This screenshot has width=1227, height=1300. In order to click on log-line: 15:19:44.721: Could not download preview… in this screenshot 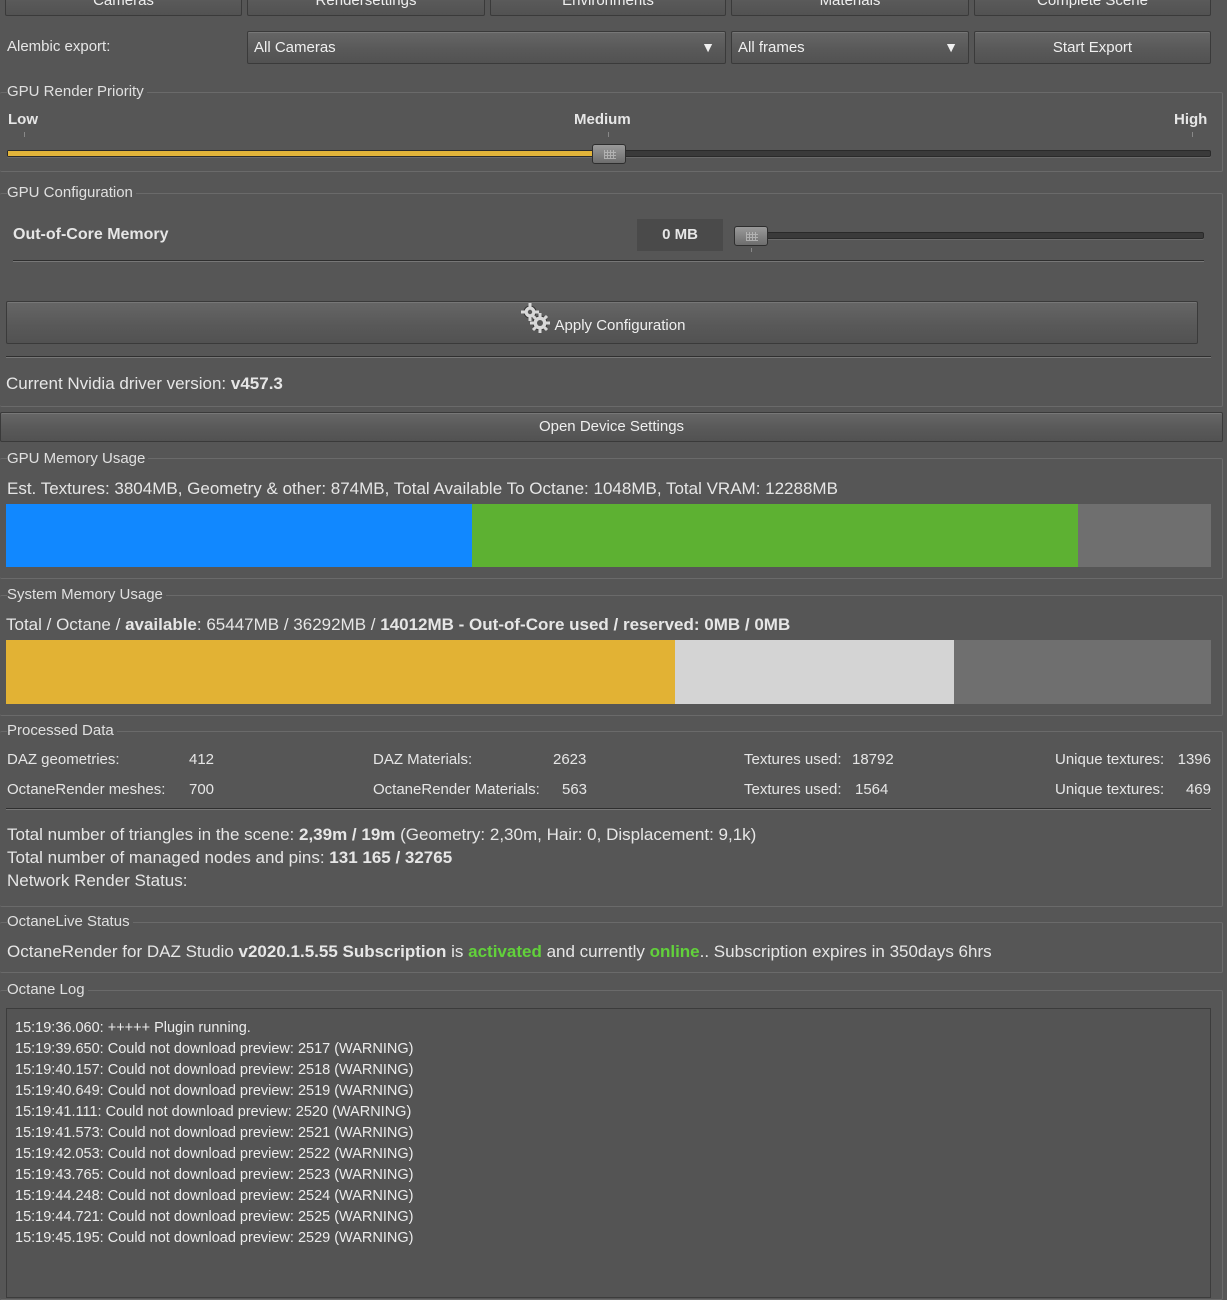, I will do `click(214, 1217)`.